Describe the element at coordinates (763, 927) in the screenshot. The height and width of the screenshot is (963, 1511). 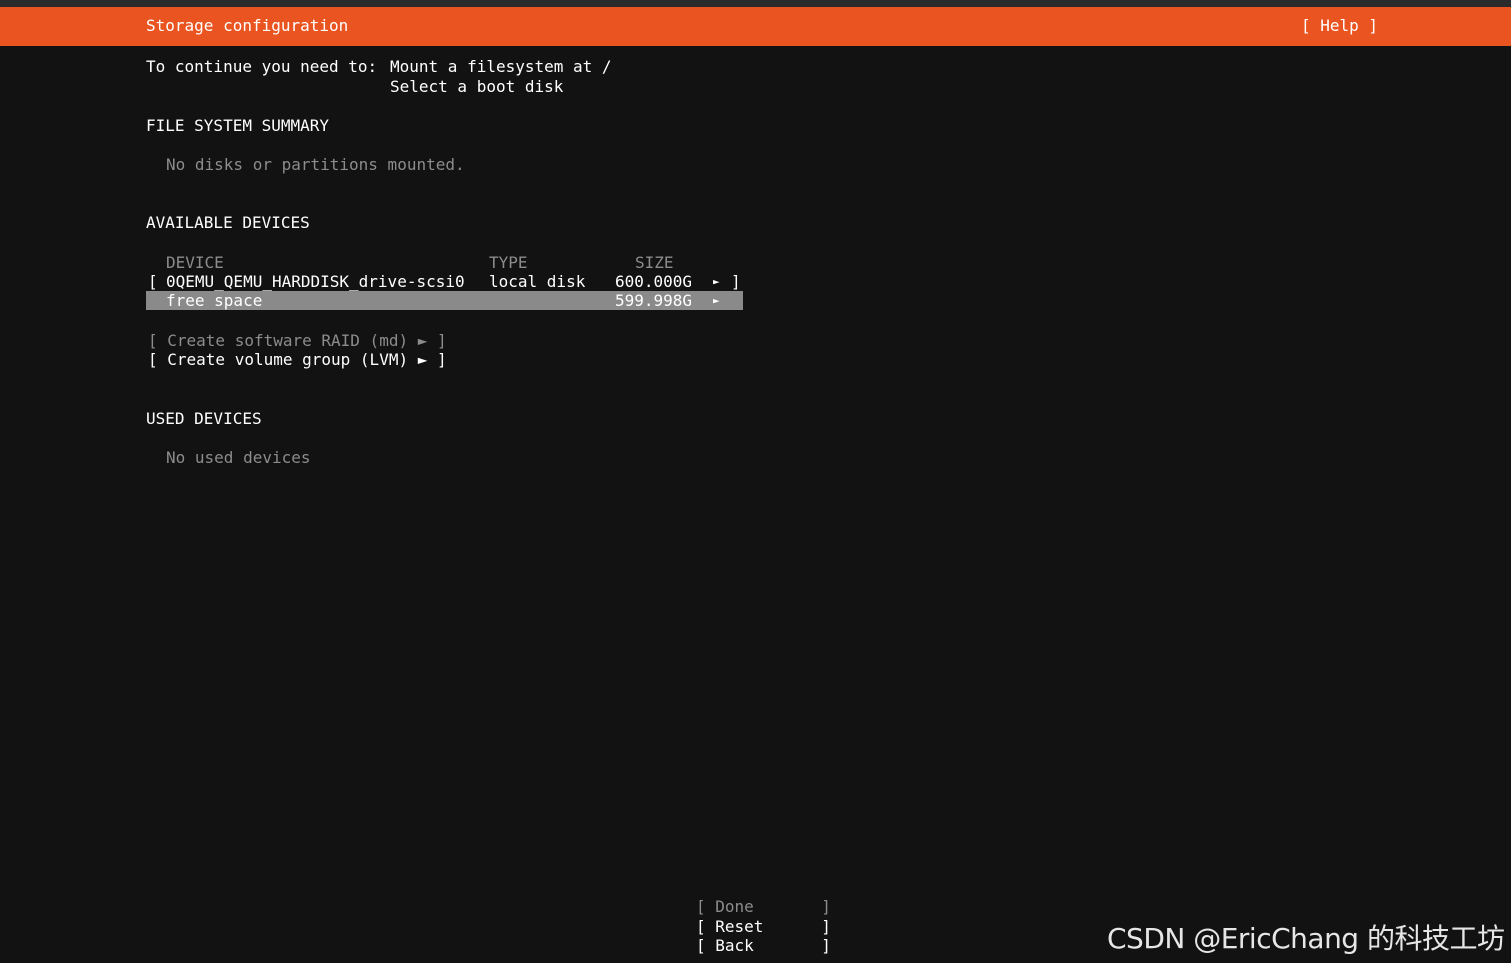
I see `reset-button: [ Reset ]` at that location.